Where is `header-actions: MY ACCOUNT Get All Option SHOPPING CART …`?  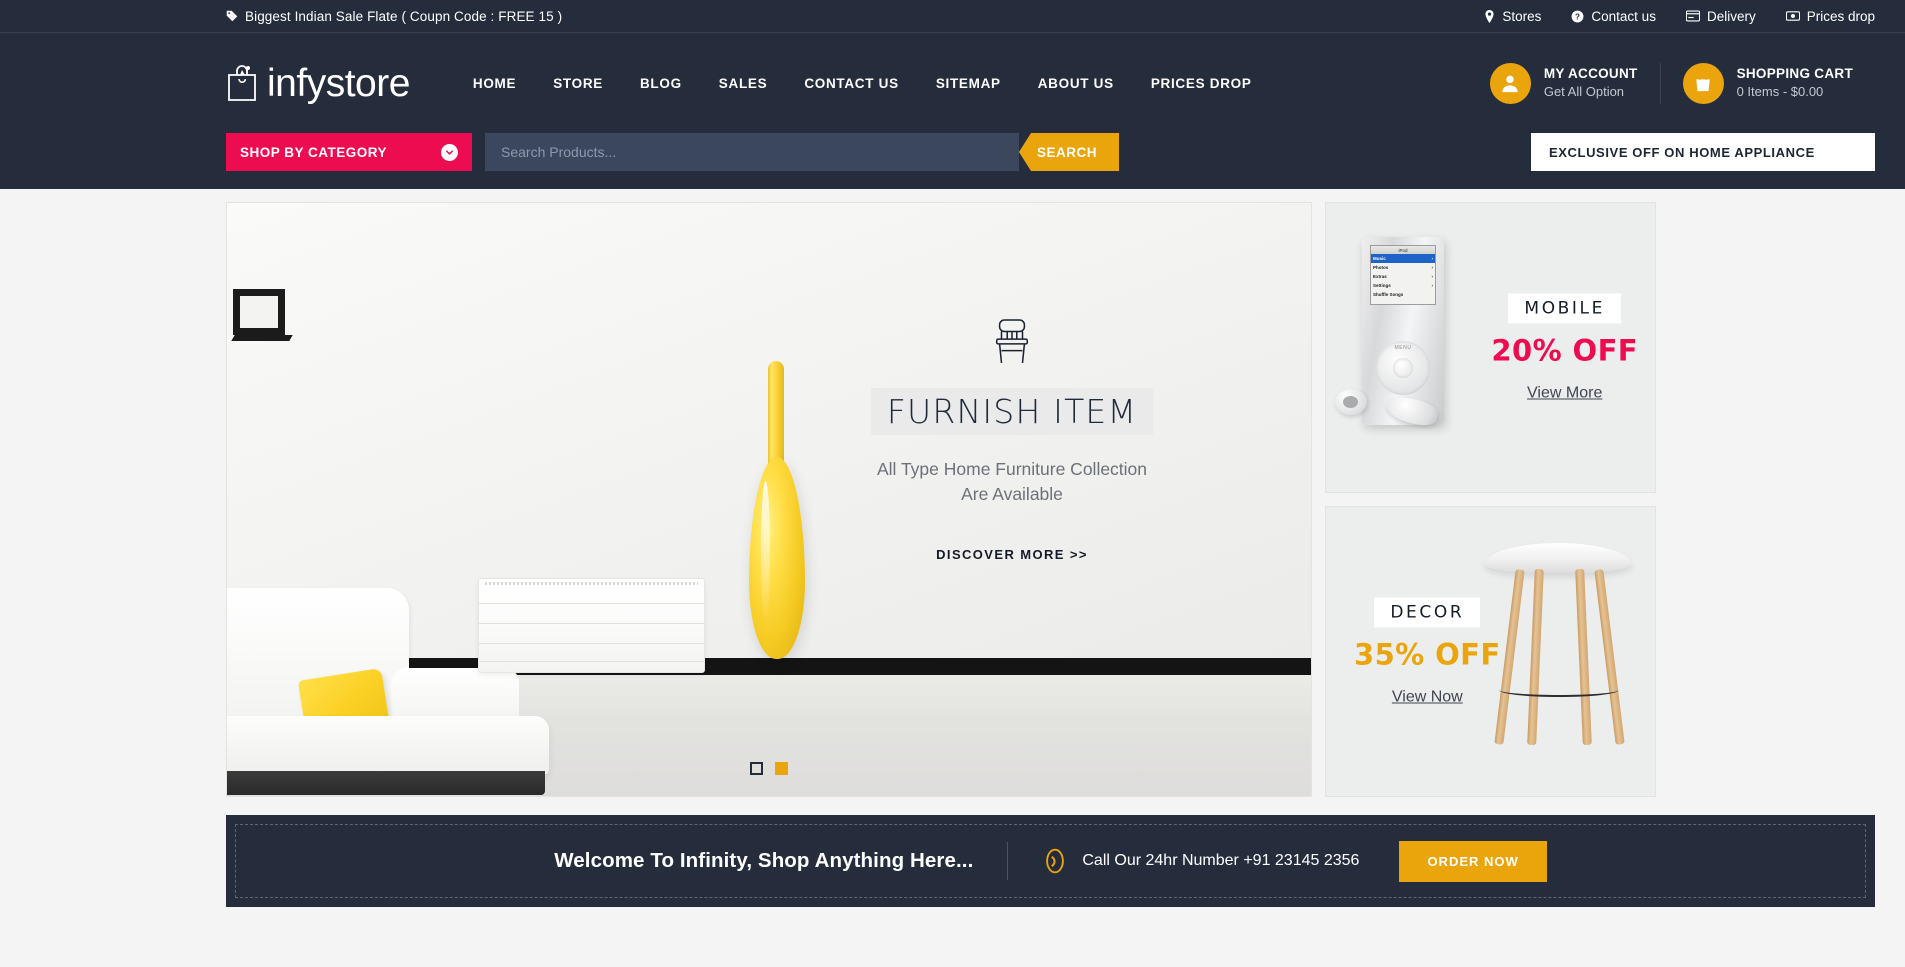 header-actions: MY ACCOUNT Get All Option SHOPPING CART … is located at coordinates (1671, 83).